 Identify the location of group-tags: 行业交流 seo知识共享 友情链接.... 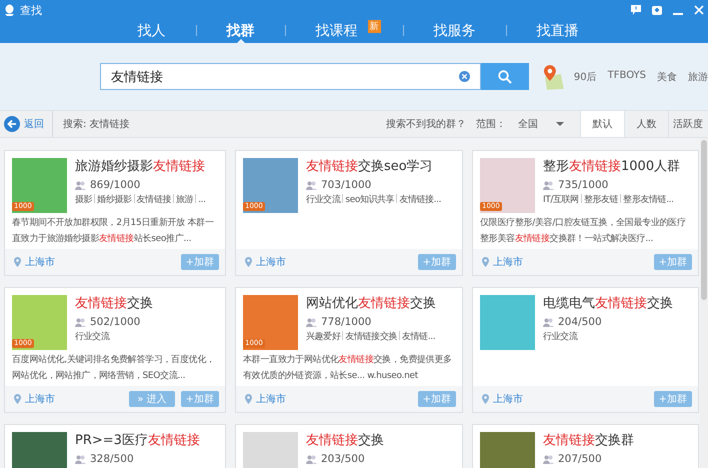
(374, 200).